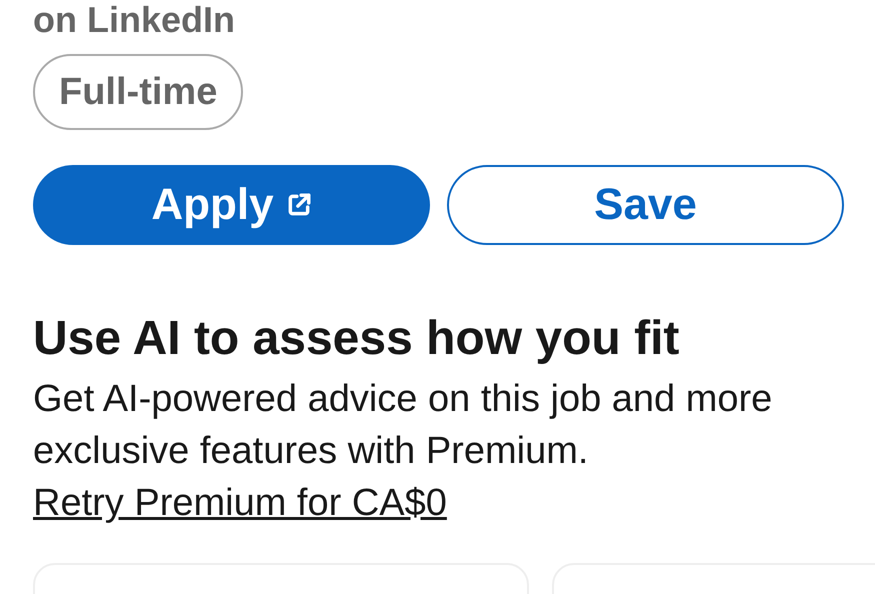 The image size is (875, 594). I want to click on save-button: Save, so click(645, 205).